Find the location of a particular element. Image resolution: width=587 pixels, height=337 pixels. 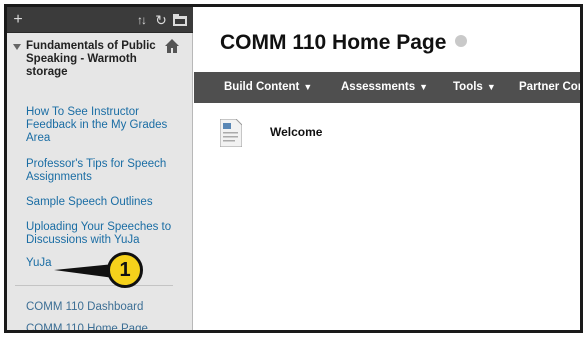

sidebar-item-professor-tips: Professor's Tips for Speech Assignments is located at coordinates (106, 171).